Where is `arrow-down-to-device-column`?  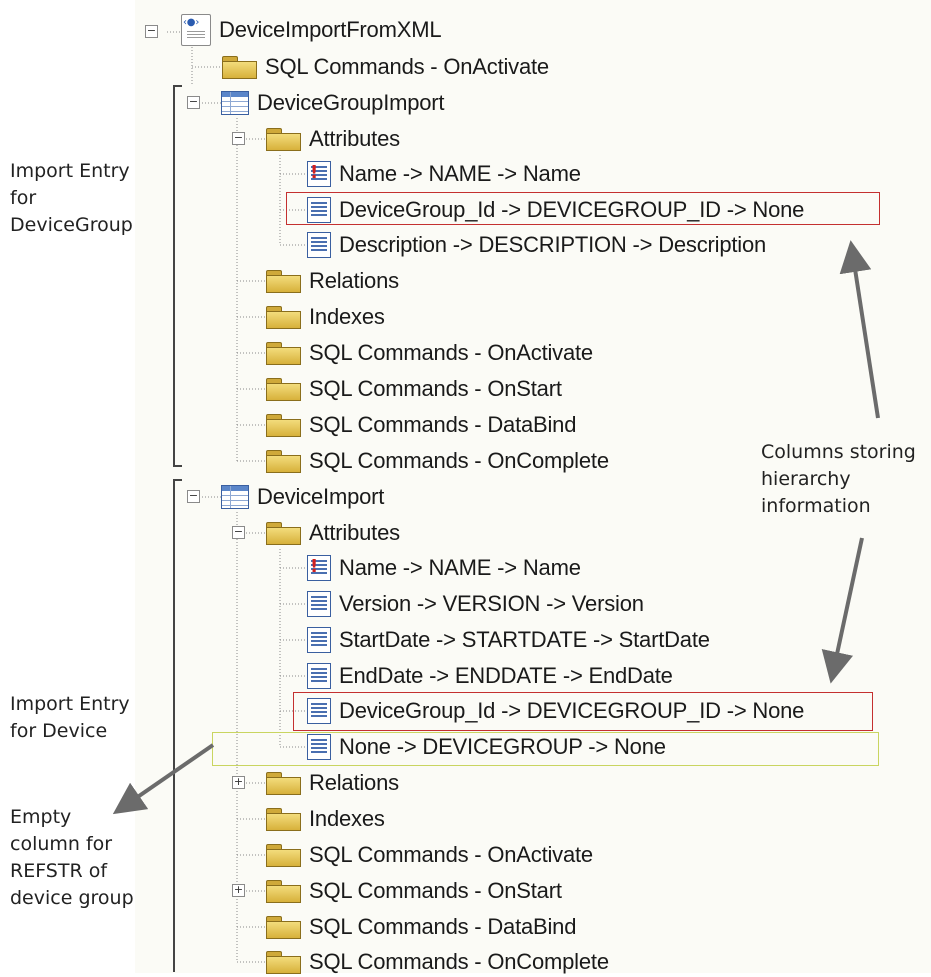 arrow-down-to-device-column is located at coordinates (842, 610).